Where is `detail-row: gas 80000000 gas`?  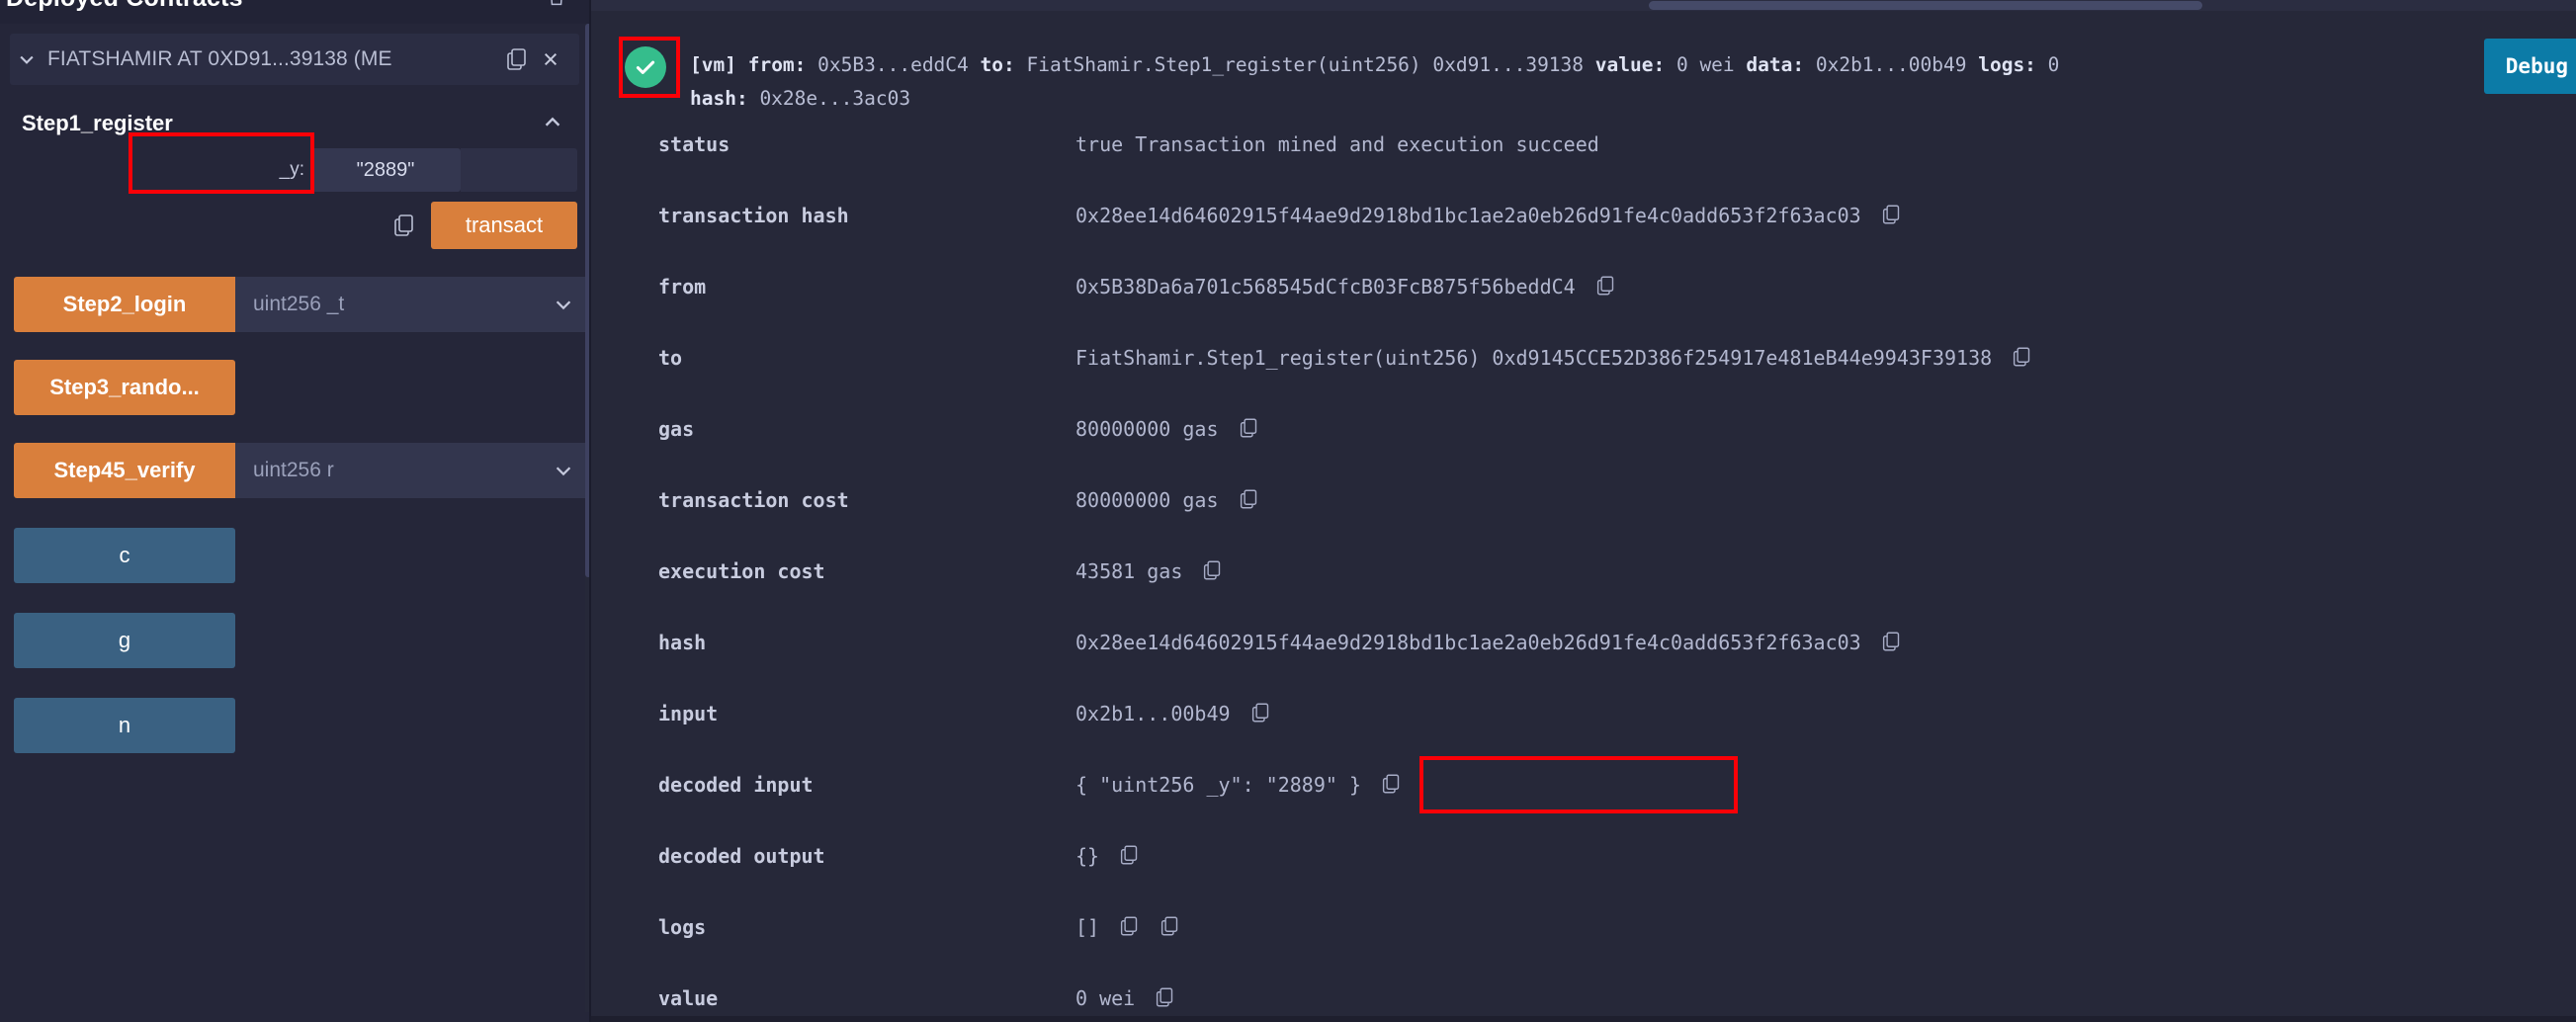 detail-row: gas 80000000 gas is located at coordinates (1583, 450).